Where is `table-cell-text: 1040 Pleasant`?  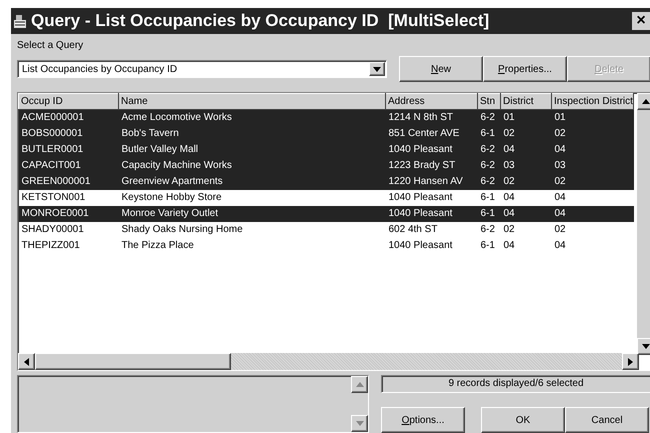 table-cell-text: 1040 Pleasant is located at coordinates (421, 246).